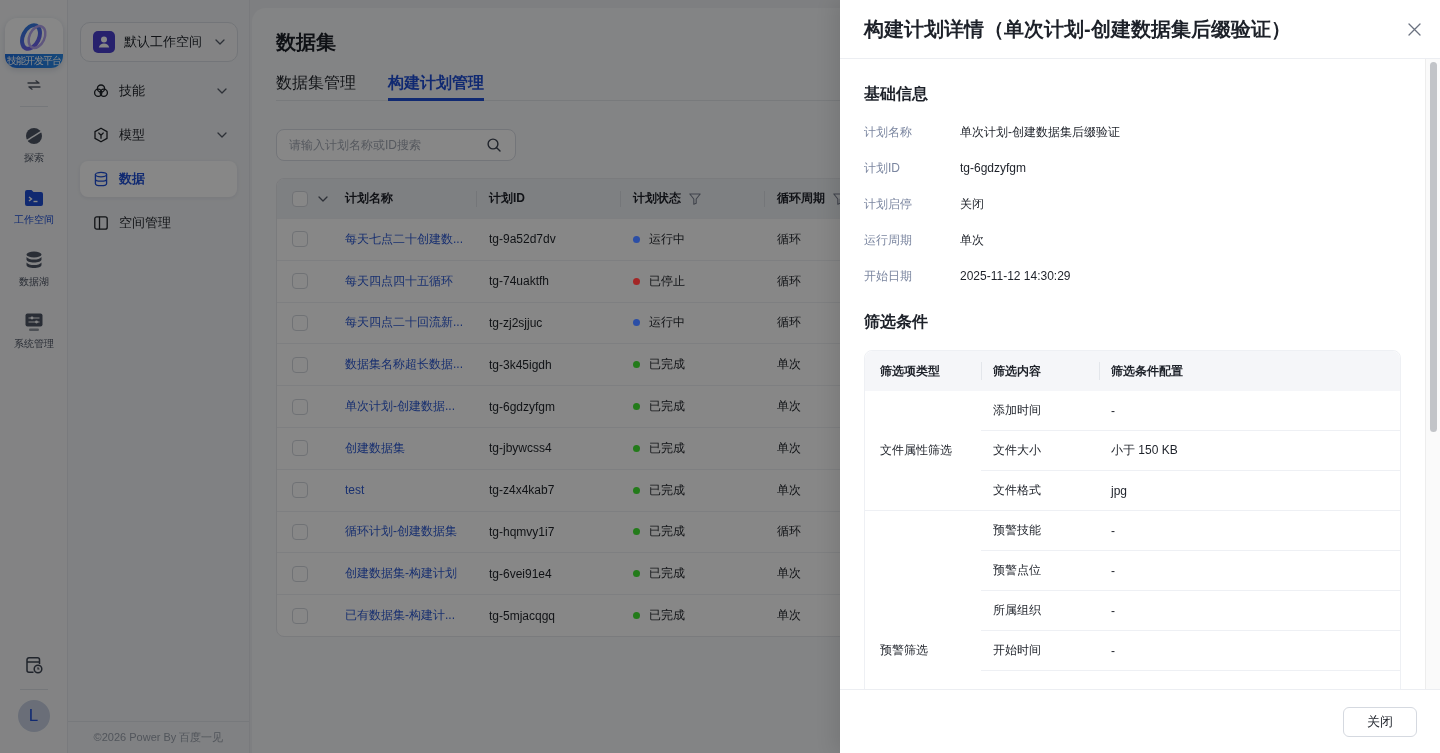 This screenshot has height=753, width=1440. Describe the element at coordinates (520, 364) in the screenshot. I see `plan-id-text: tg-3k45igdh` at that location.